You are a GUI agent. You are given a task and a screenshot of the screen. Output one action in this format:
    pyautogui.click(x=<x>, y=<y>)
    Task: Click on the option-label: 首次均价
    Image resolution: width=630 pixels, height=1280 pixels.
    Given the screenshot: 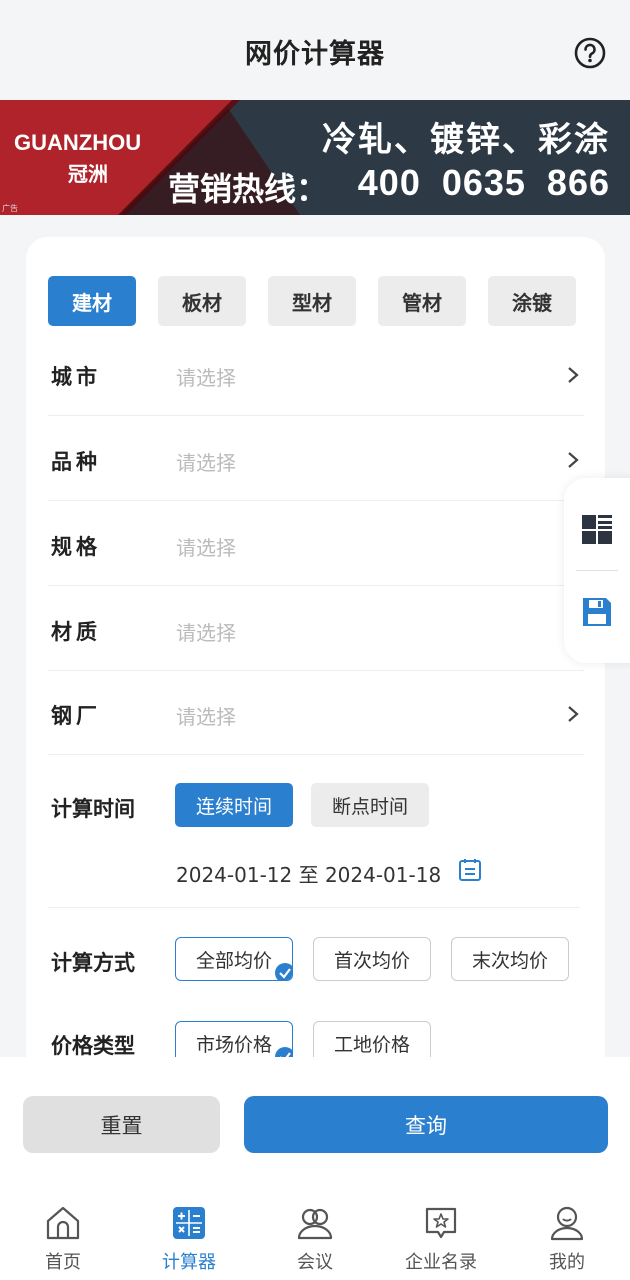 What is the action you would take?
    pyautogui.click(x=371, y=960)
    